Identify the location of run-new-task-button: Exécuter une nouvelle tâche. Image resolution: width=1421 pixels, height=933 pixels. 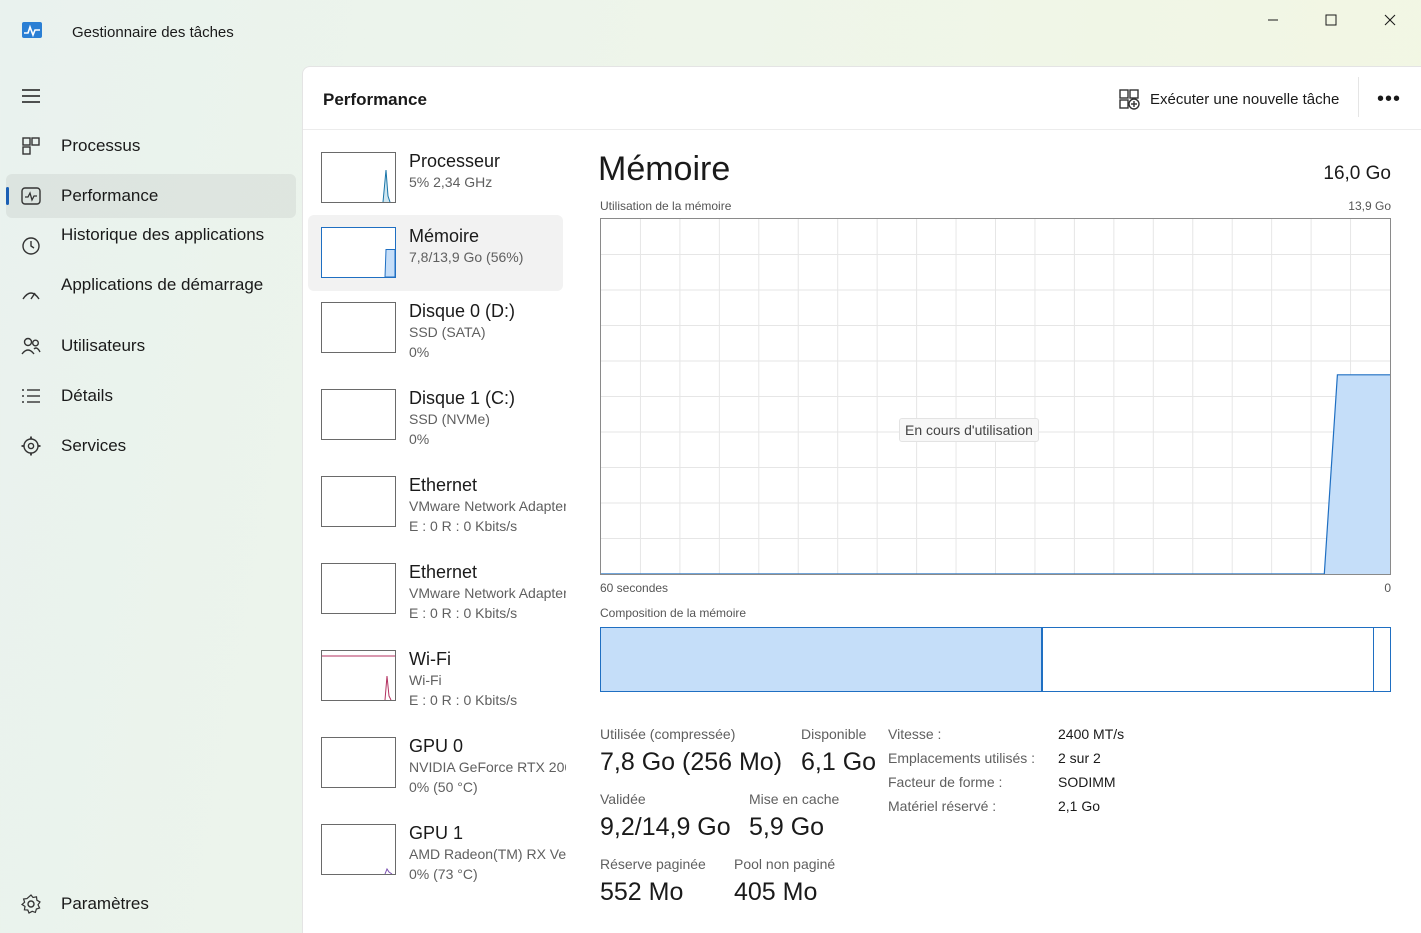
(1228, 99).